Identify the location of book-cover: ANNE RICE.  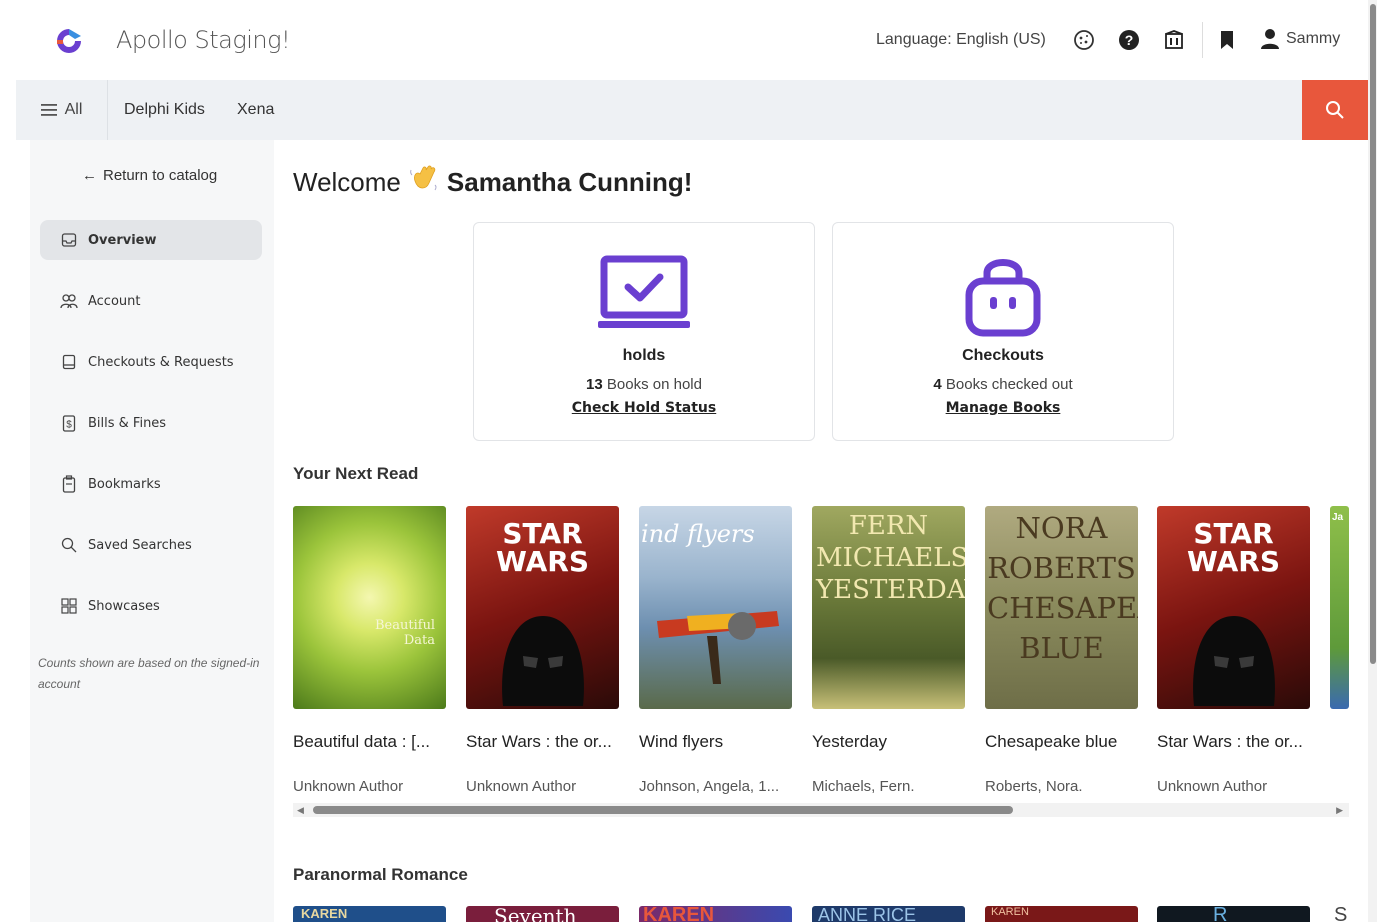
(888, 914).